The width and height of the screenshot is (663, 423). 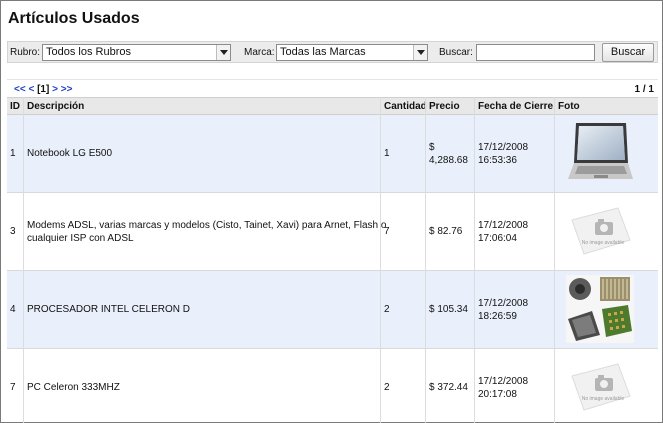 What do you see at coordinates (73, 387) in the screenshot?
I see `row-description: PC Celeron 333MHZ` at bounding box center [73, 387].